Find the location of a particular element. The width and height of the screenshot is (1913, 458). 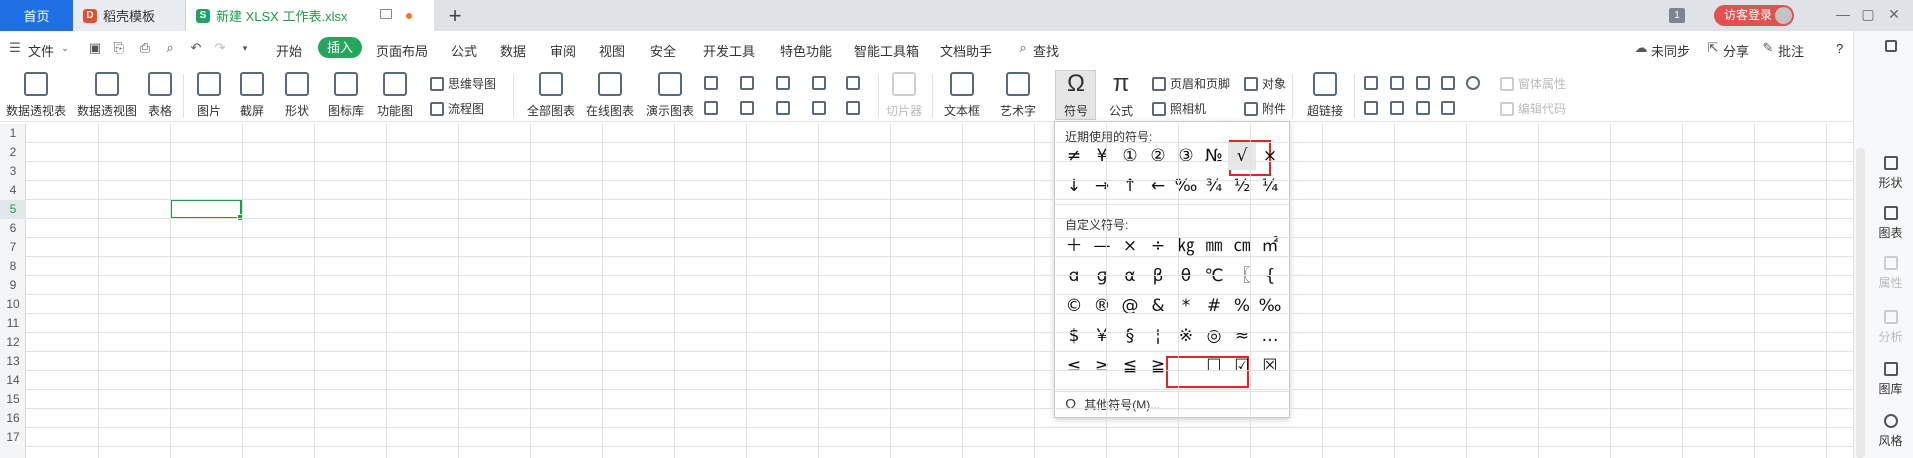

minimize-button: — is located at coordinates (1843, 14).